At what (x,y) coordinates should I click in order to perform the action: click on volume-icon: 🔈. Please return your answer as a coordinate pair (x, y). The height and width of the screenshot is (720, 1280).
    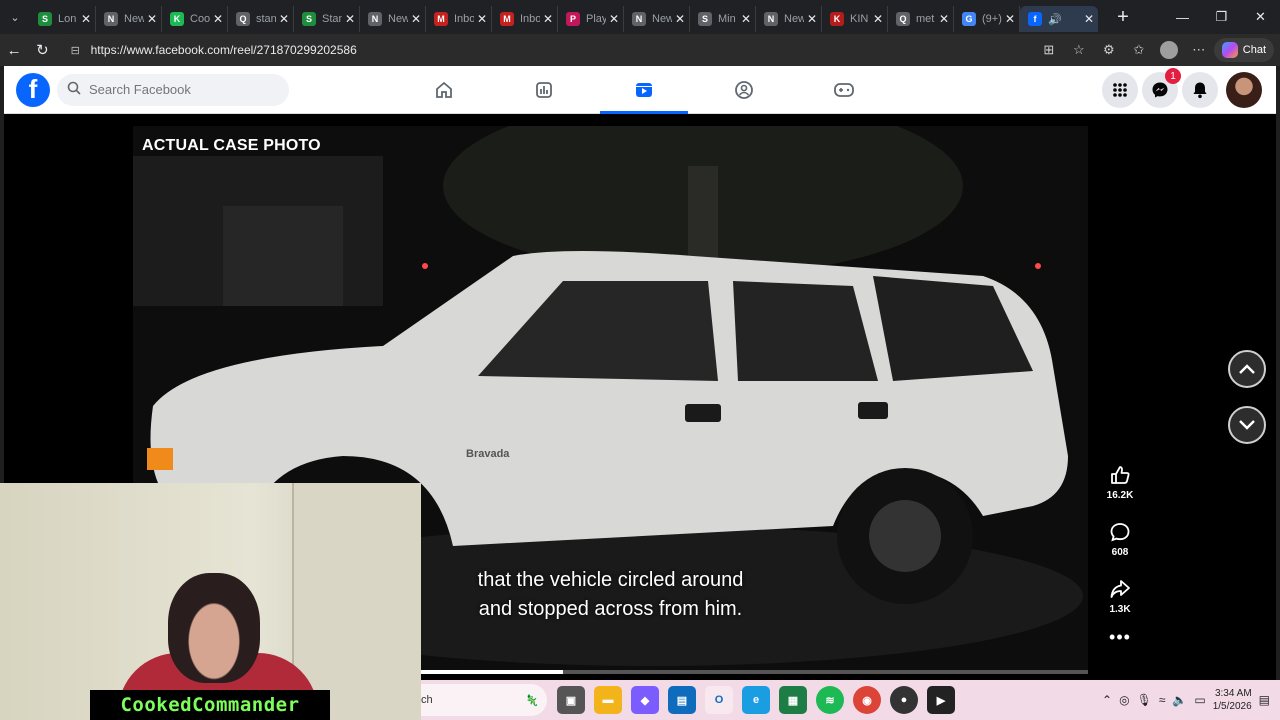
    Looking at the image, I should click on (1179, 700).